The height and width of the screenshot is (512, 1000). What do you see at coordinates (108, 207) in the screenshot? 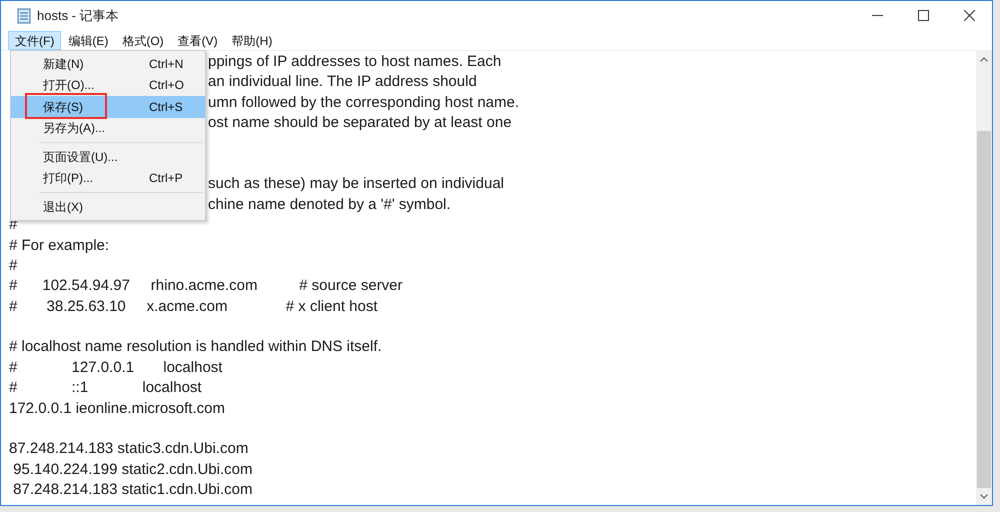
I see `menu-item: 退出(X)` at bounding box center [108, 207].